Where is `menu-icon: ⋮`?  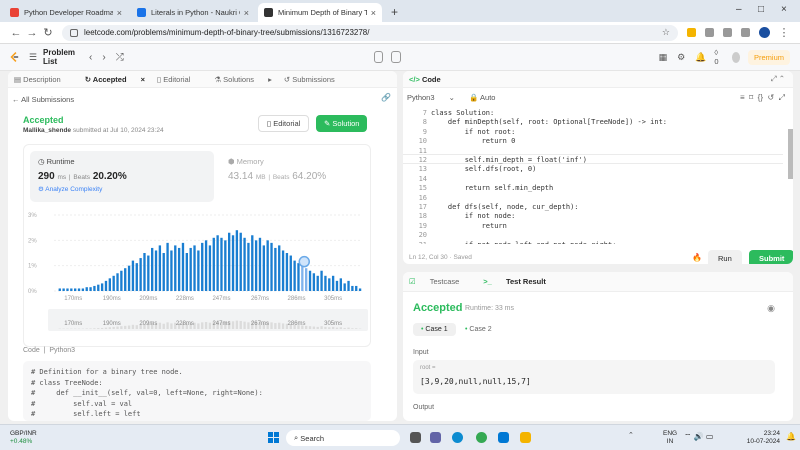
menu-icon: ⋮ is located at coordinates (784, 32).